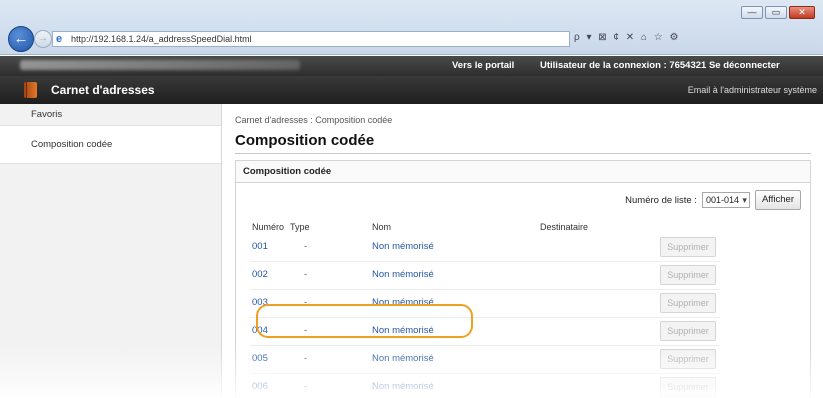  What do you see at coordinates (752, 90) in the screenshot?
I see `admin-email-link: Email à l'administrateur système` at bounding box center [752, 90].